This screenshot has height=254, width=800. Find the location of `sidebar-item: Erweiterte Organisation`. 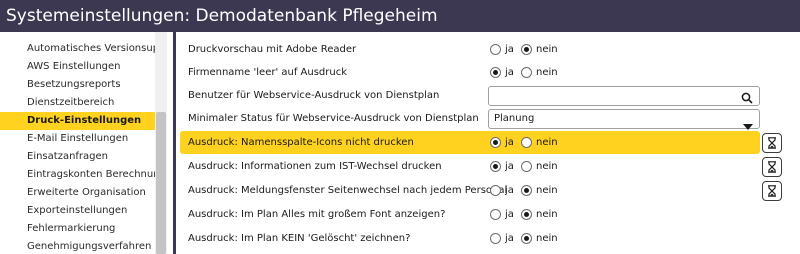

sidebar-item: Erweiterte Organisation is located at coordinates (77, 193).